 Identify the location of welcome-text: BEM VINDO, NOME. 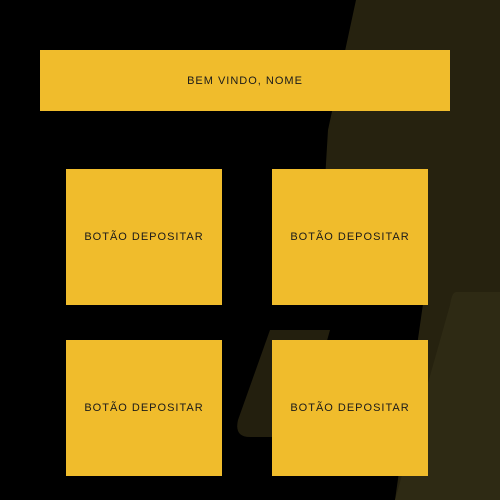
(245, 80).